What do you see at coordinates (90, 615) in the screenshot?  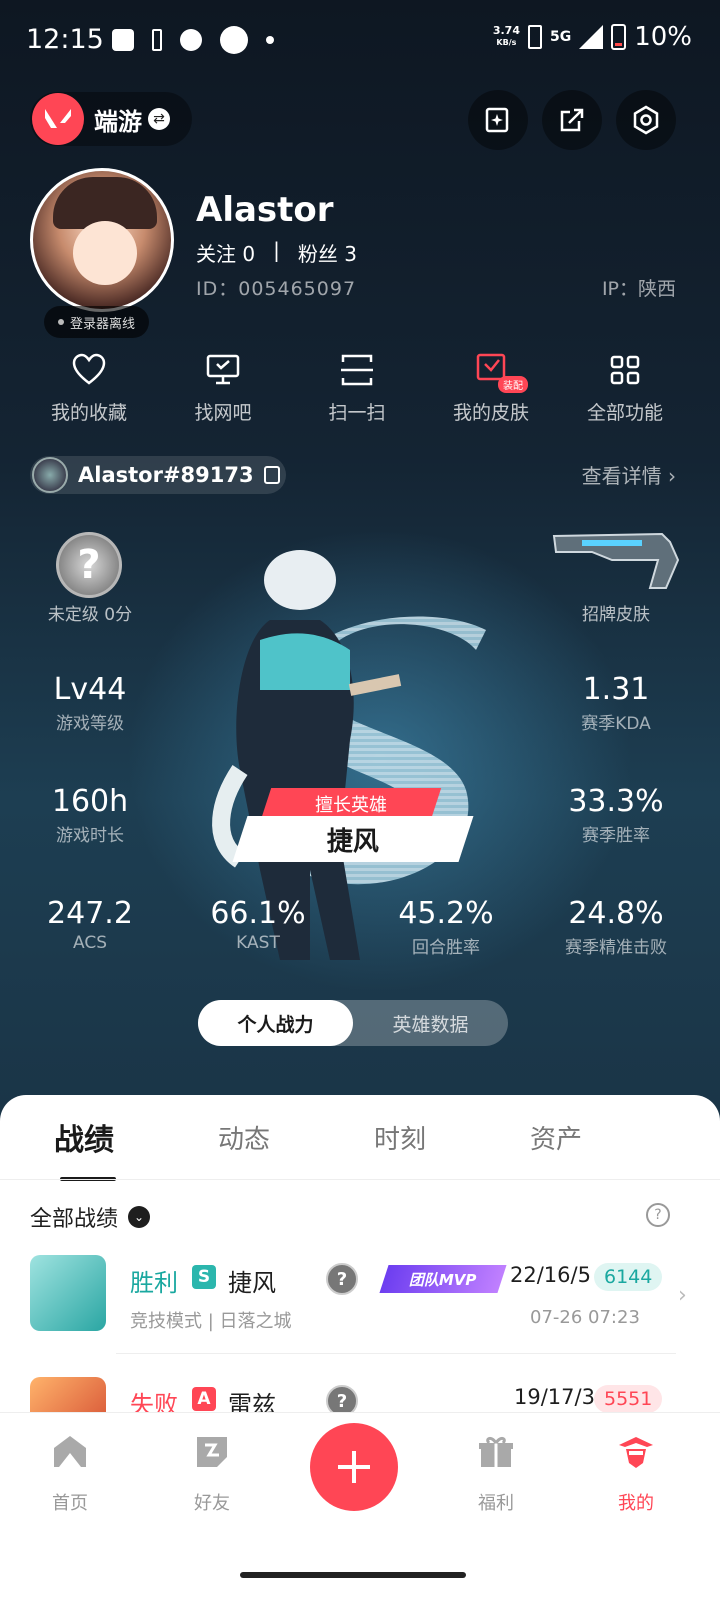 I see `rank-label: 未定级 0分` at bounding box center [90, 615].